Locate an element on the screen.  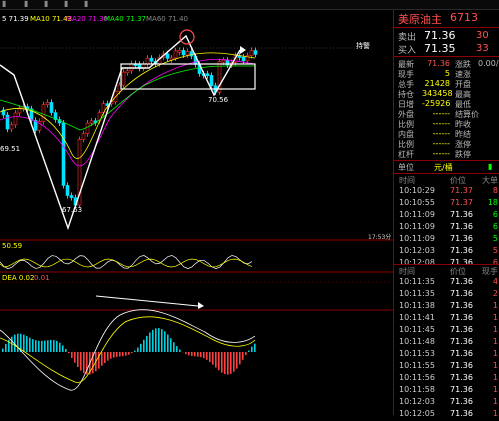
tick-row: 10:12:0571.361 is located at coordinates (446, 415).